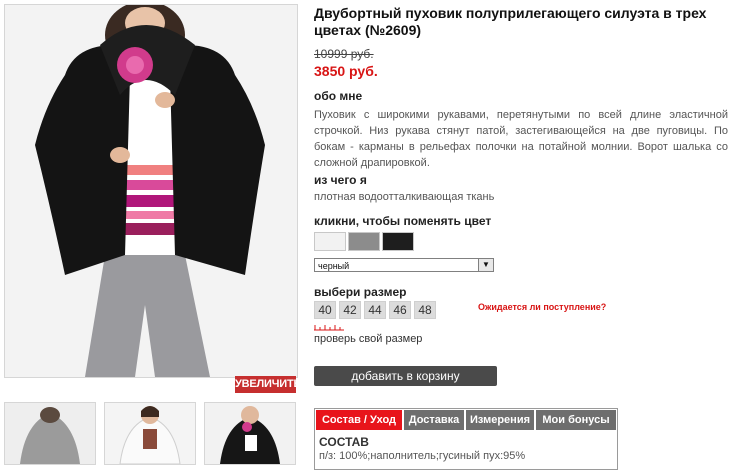  Describe the element at coordinates (350, 310) in the screenshot. I see `size-option-42: 42` at that location.